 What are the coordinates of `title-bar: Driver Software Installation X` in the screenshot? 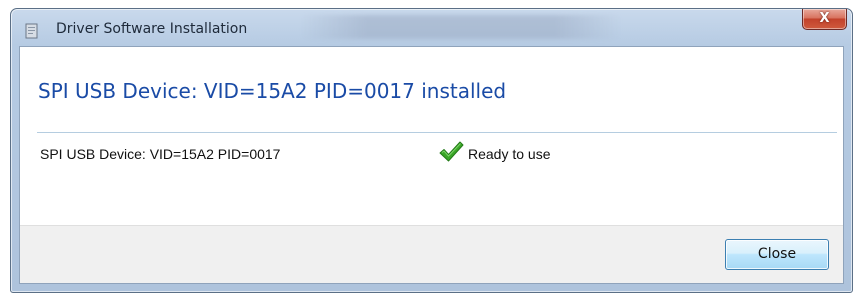 It's located at (431, 27).